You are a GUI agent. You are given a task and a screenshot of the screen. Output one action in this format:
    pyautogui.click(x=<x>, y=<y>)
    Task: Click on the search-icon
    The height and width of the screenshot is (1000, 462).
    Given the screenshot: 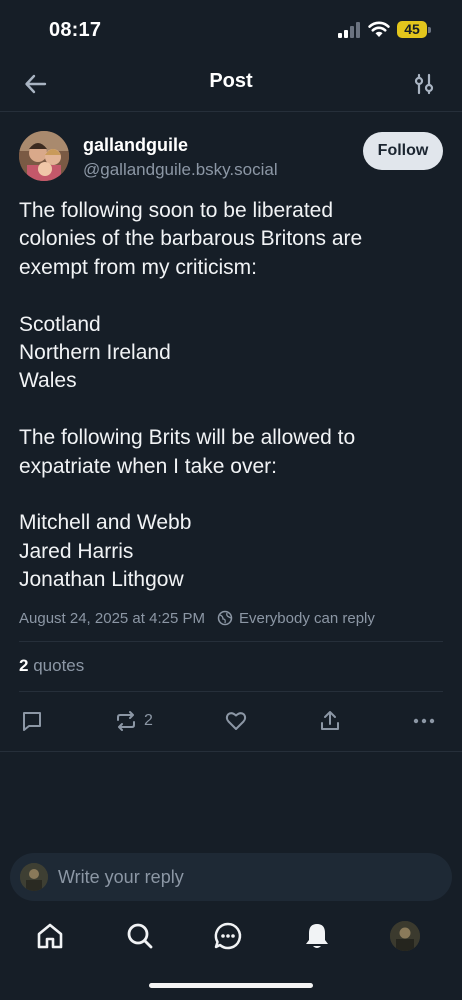 What is the action you would take?
    pyautogui.click(x=140, y=936)
    